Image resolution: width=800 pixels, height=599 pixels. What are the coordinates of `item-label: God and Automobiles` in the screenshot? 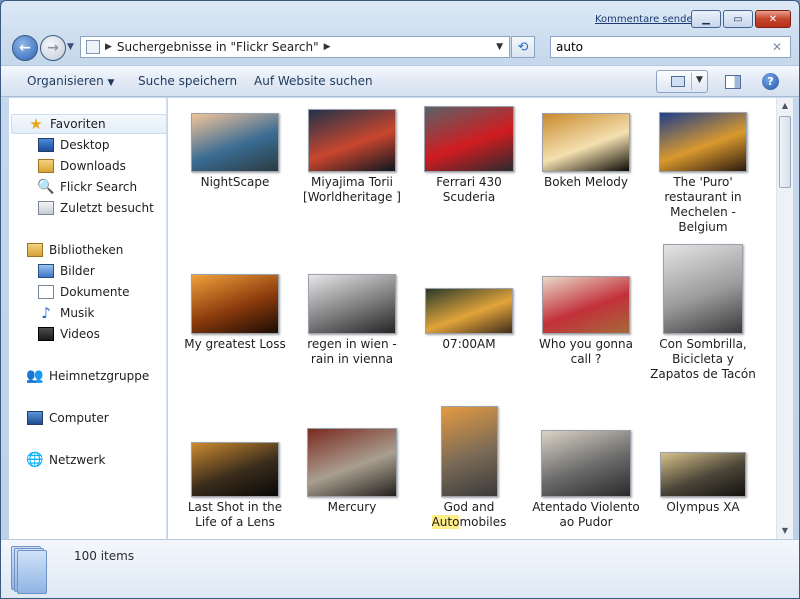 It's located at (469, 515).